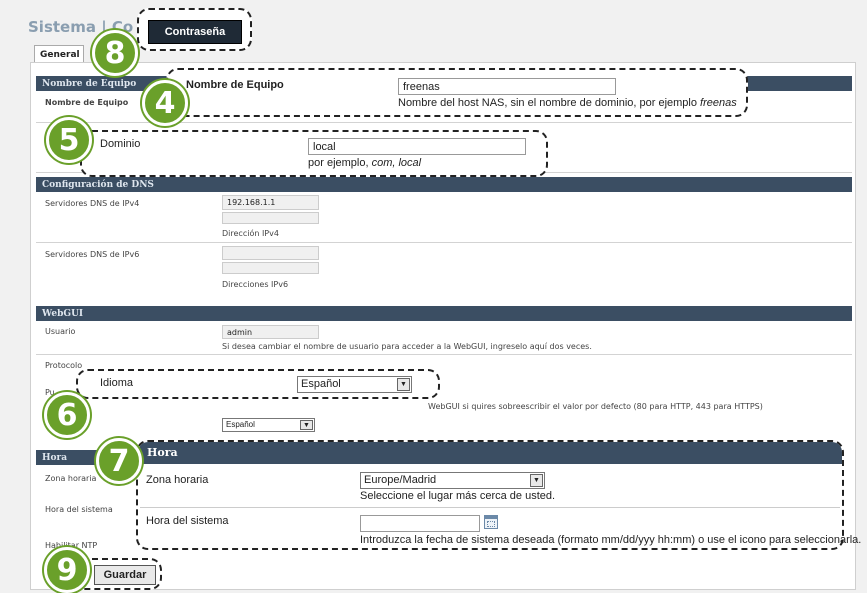 The height and width of the screenshot is (593, 867). What do you see at coordinates (250, 233) in the screenshot?
I see `dns-ipv4-hint: Dirección IPv4` at bounding box center [250, 233].